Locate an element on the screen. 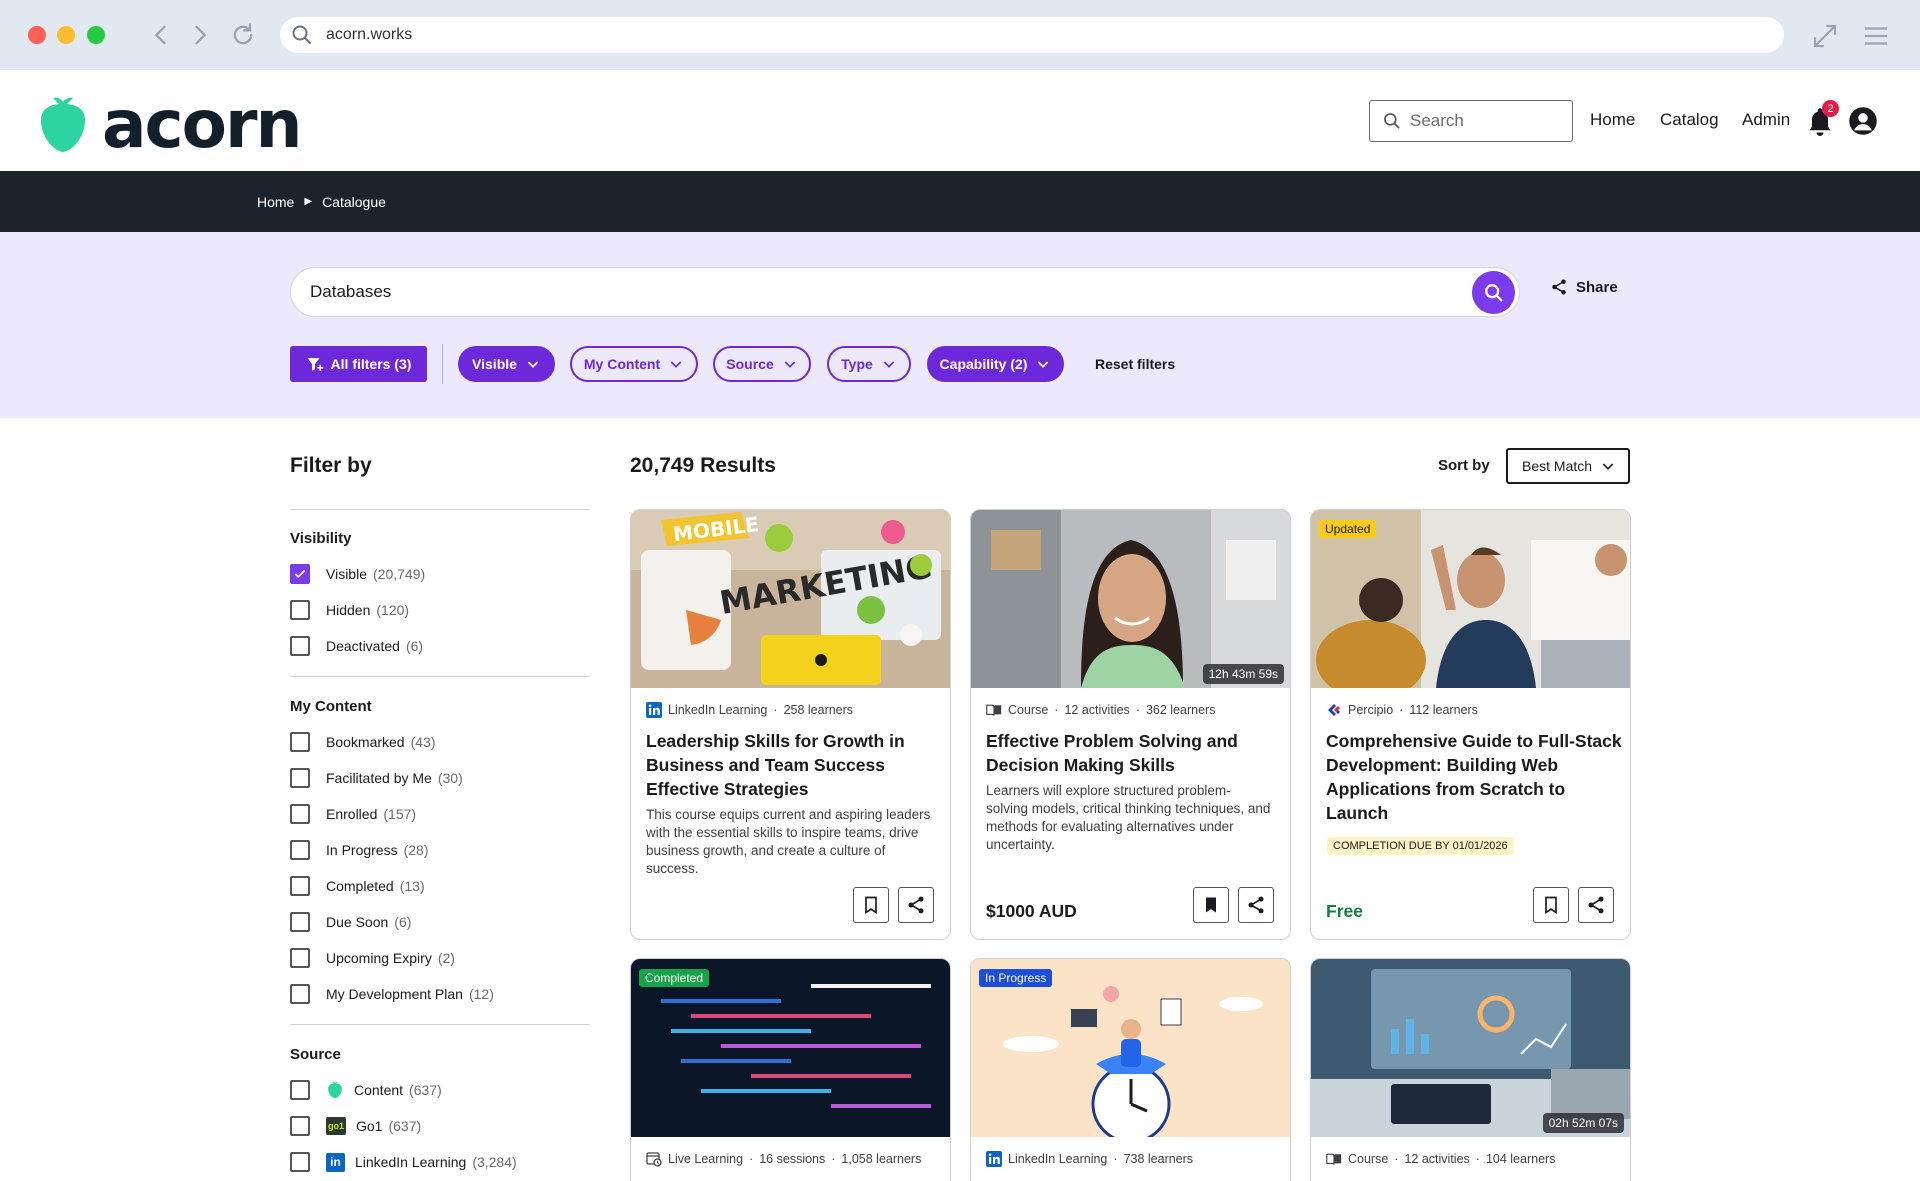  maximize-window-button is located at coordinates (96, 35).